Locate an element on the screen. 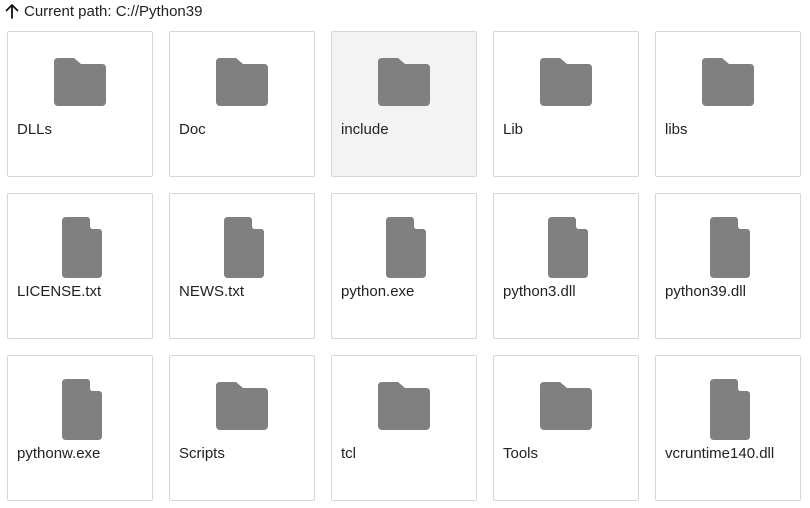  current-path-label: Current path: C://Python39 is located at coordinates (113, 11).